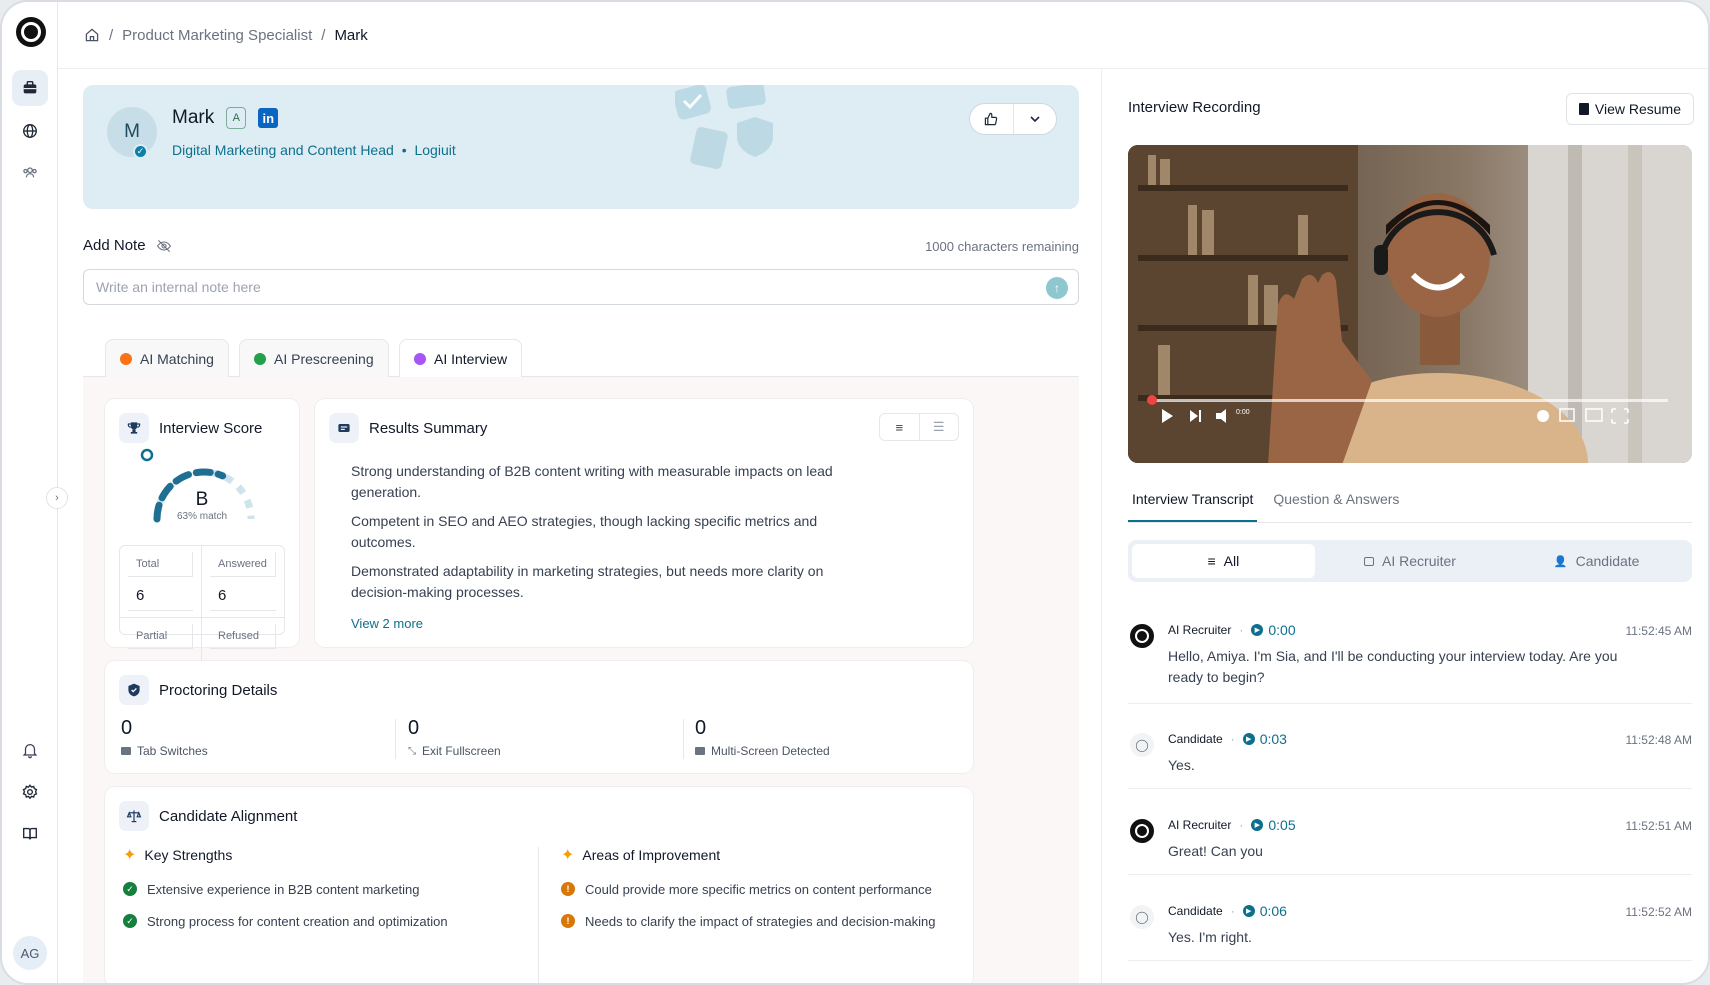 The height and width of the screenshot is (985, 1710). Describe the element at coordinates (700, 751) in the screenshot. I see `monitor-icon` at that location.